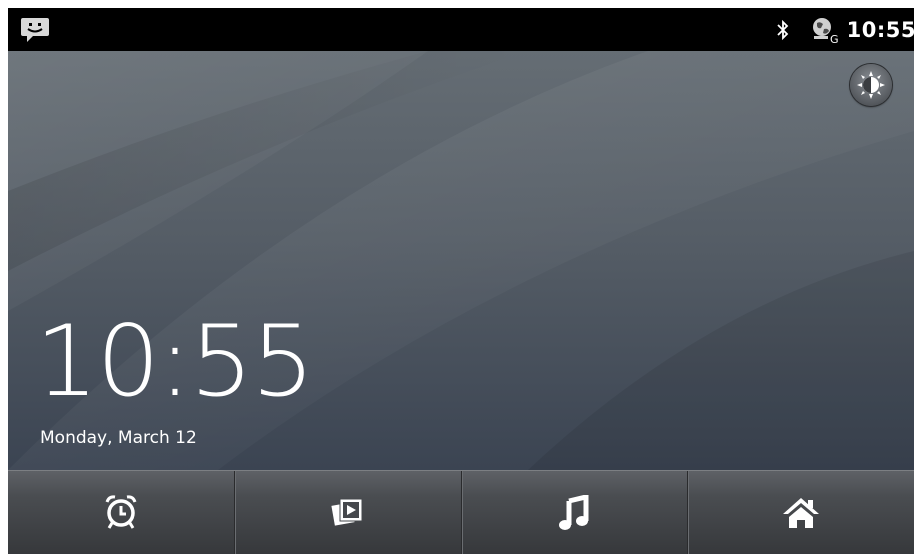  I want to click on home-icon, so click(801, 513).